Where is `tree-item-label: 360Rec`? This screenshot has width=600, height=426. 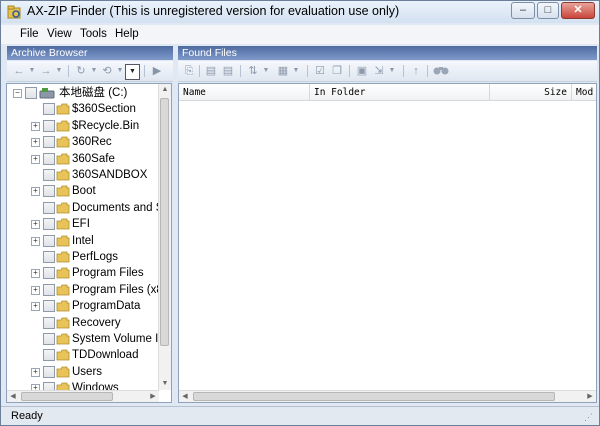 tree-item-label: 360Rec is located at coordinates (92, 142).